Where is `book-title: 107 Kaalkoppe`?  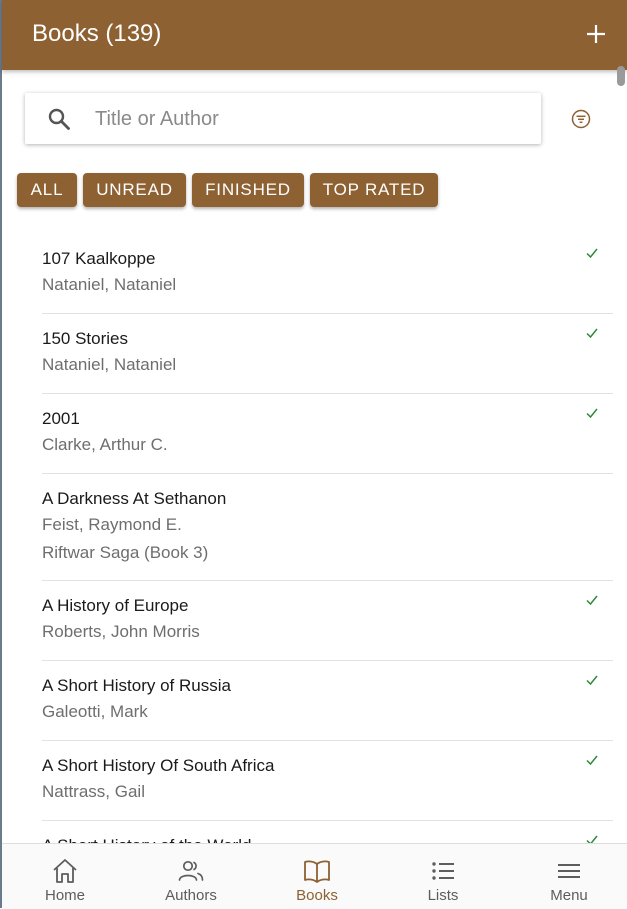 book-title: 107 Kaalkoppe is located at coordinates (99, 258).